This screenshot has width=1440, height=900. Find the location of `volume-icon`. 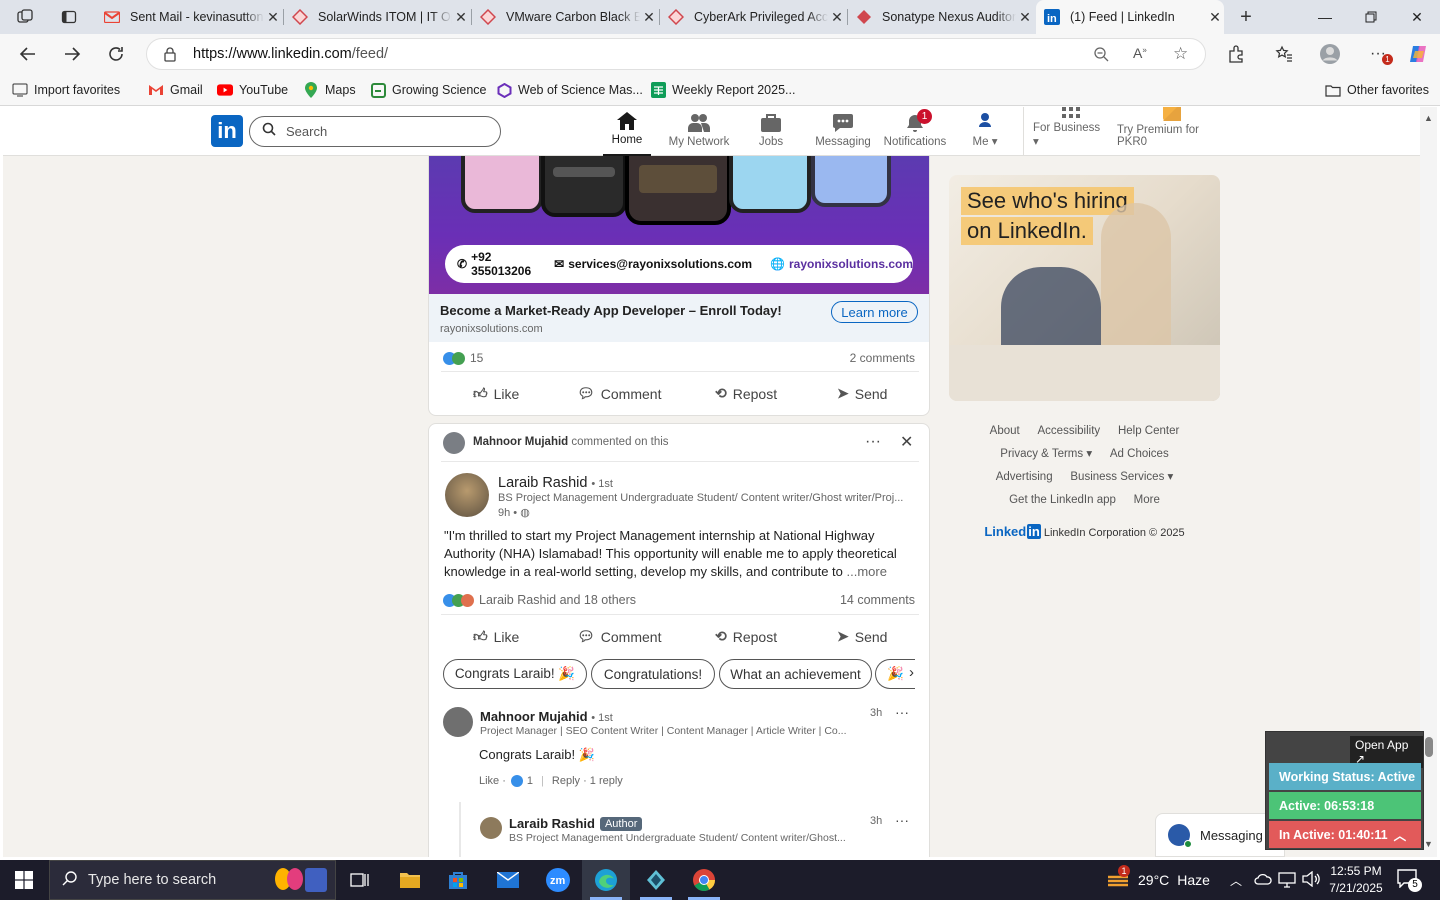

volume-icon is located at coordinates (1311, 881).